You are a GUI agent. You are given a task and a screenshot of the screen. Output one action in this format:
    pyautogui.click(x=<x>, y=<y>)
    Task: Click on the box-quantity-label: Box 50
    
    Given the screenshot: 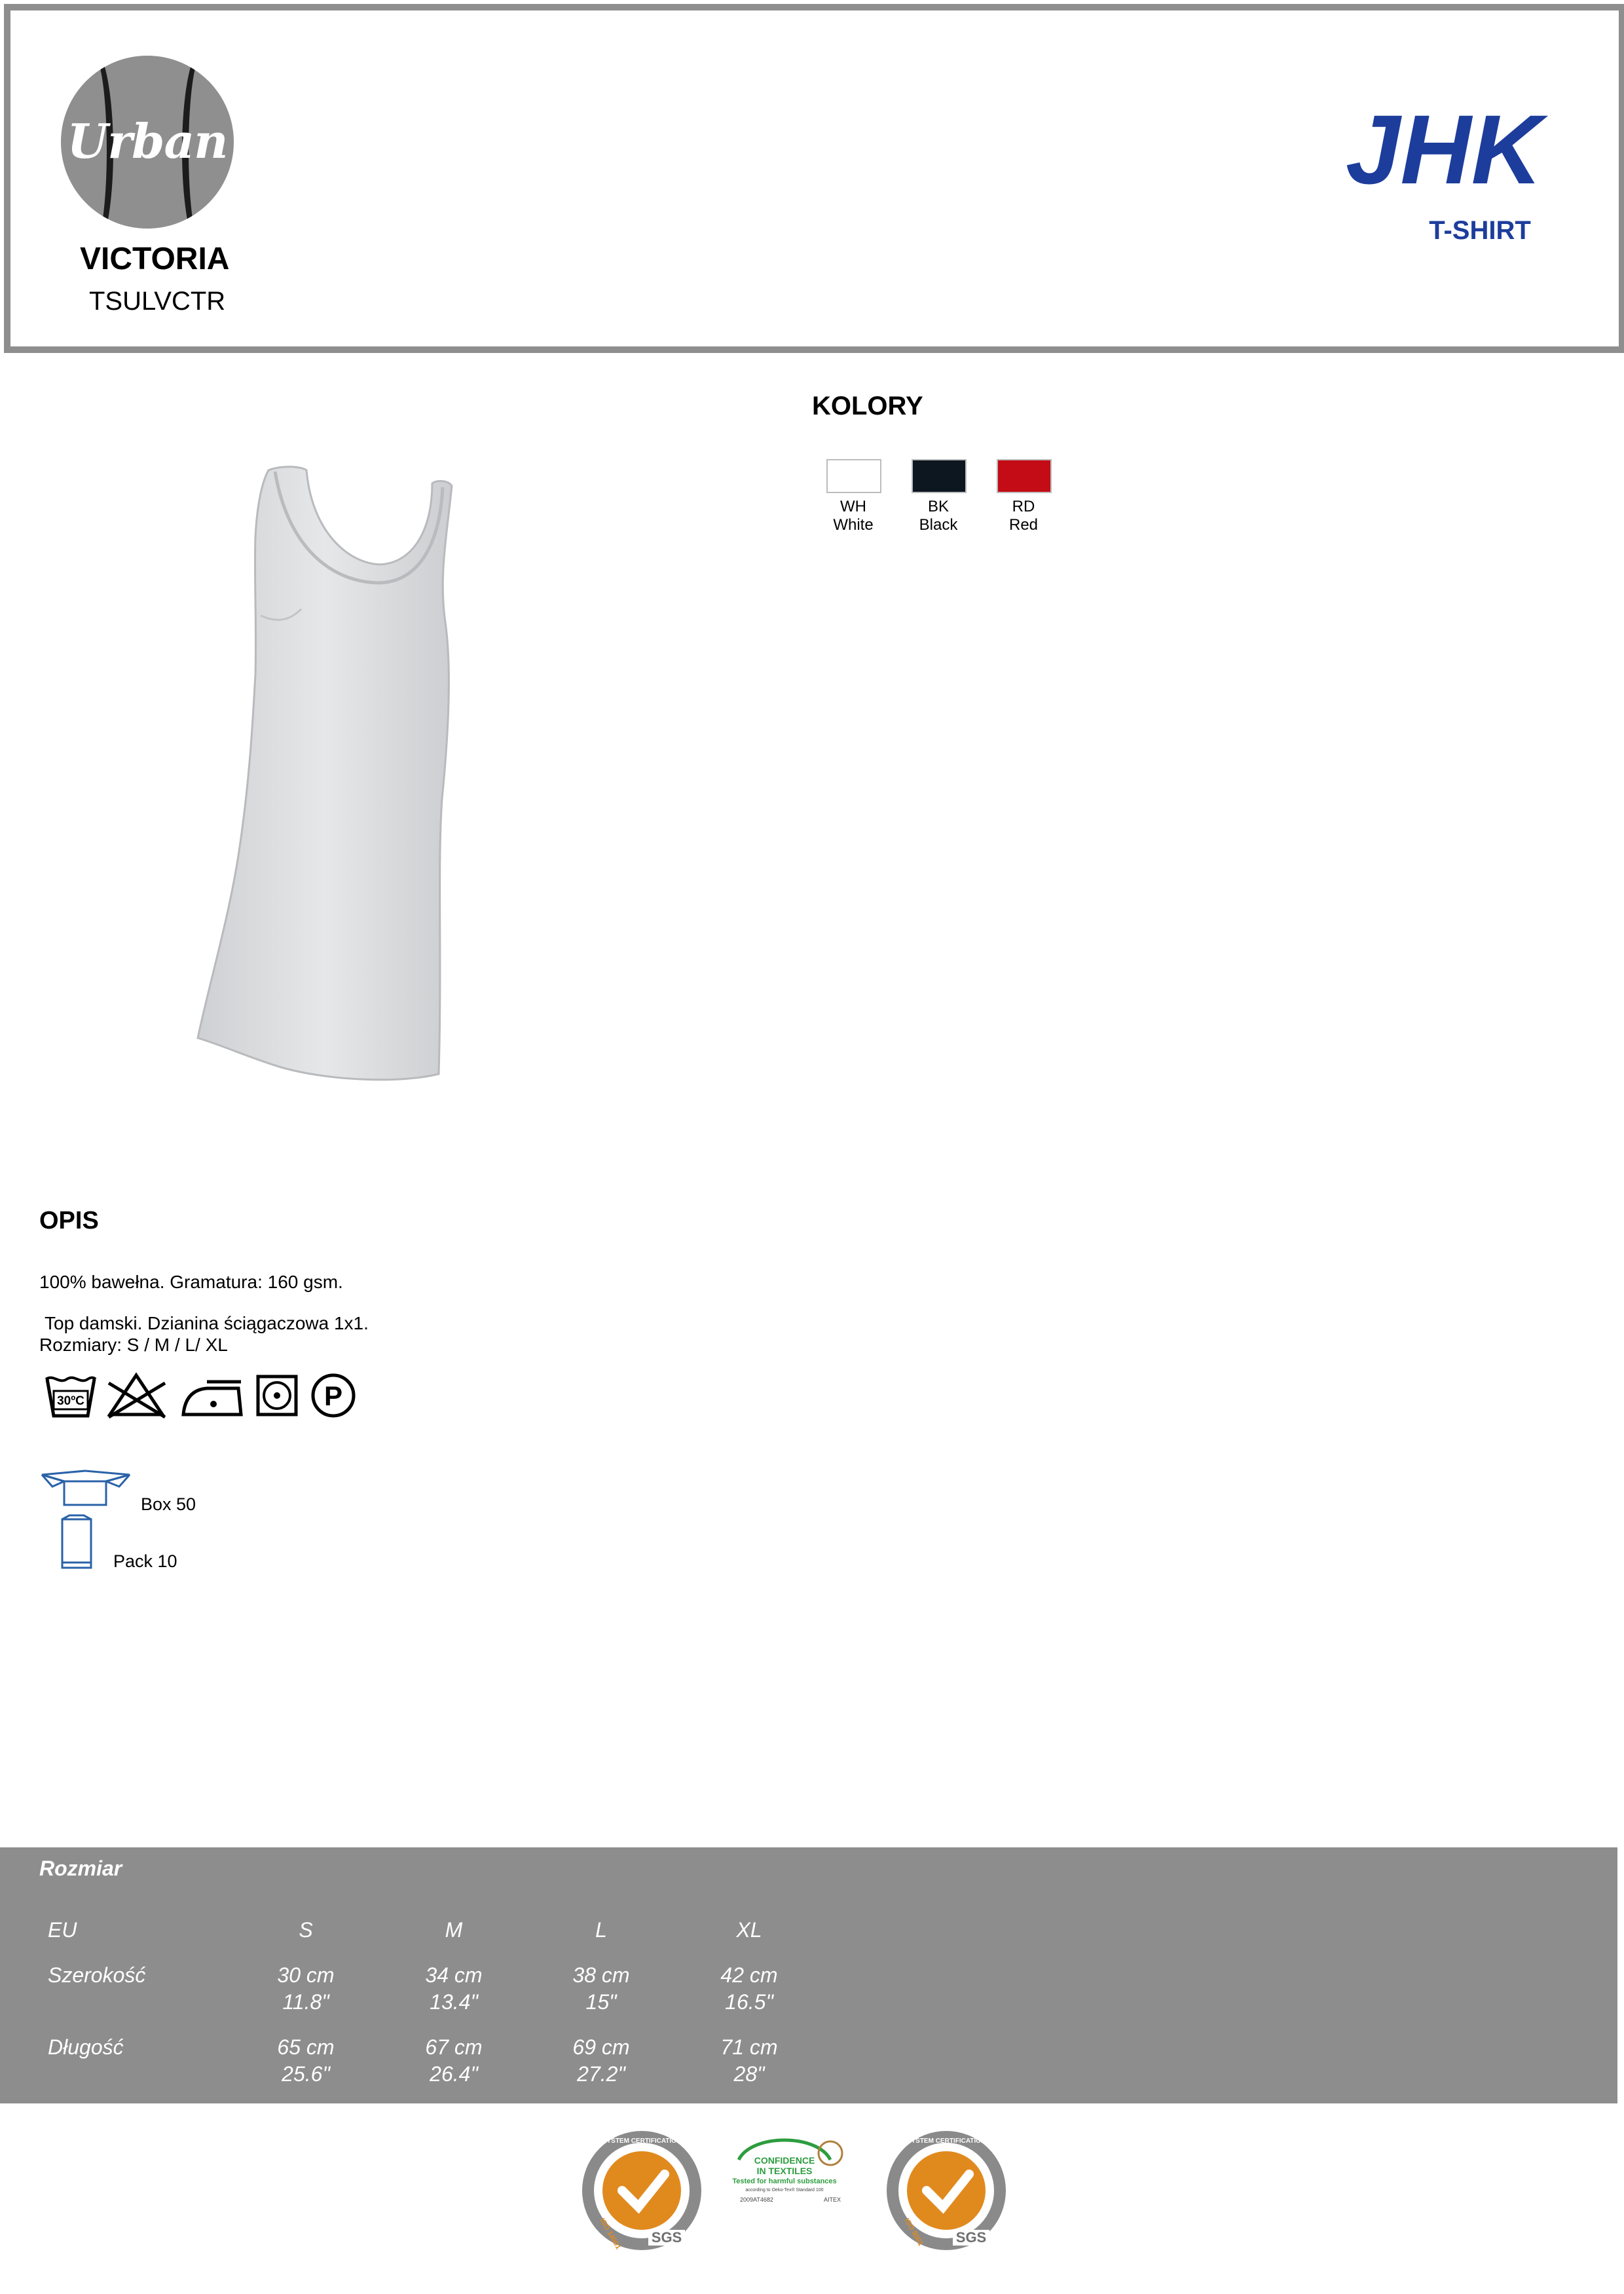 What is the action you would take?
    pyautogui.click(x=168, y=1504)
    